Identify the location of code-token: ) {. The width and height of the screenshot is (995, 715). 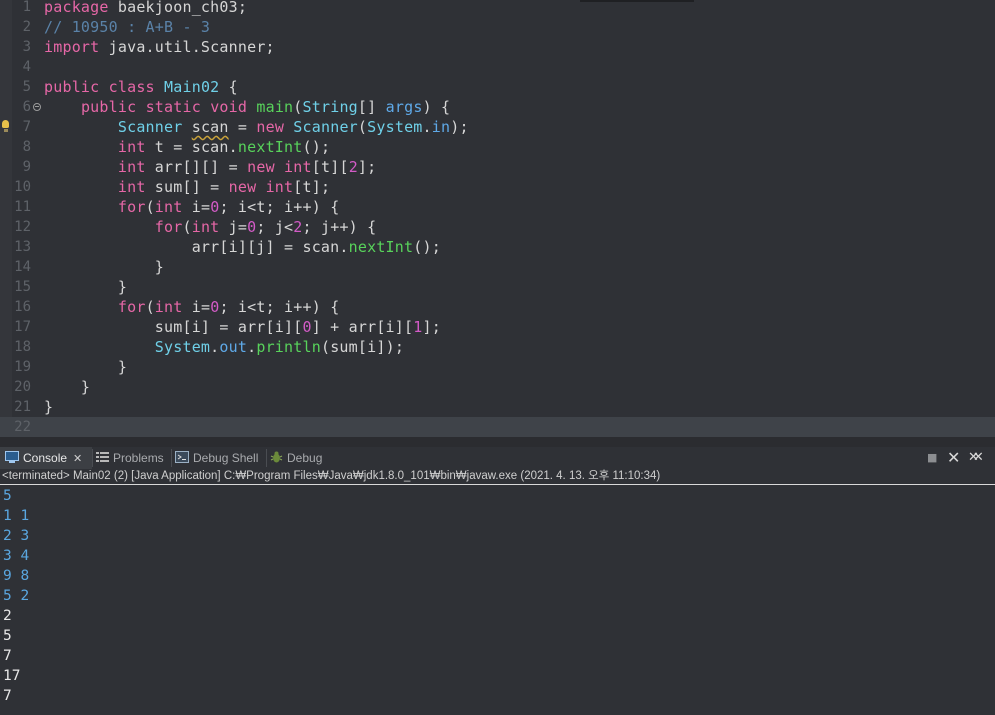
(436, 107).